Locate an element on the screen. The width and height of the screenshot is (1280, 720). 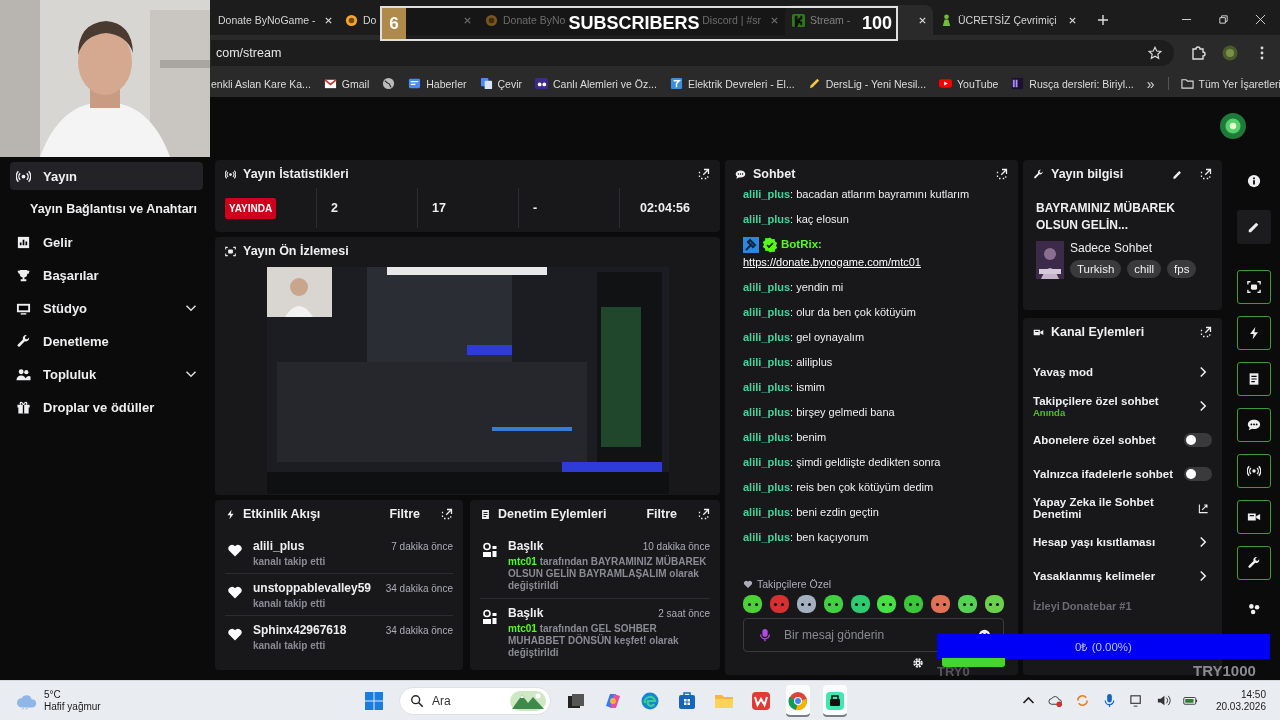
browser-tab: Donate ByNoGame - is located at coordinates (267, 20).